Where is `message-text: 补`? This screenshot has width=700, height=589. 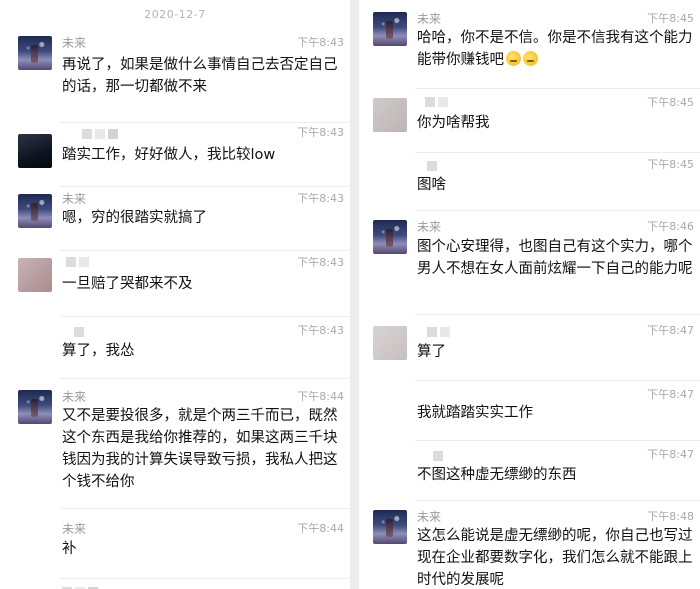
message-text: 补 is located at coordinates (69, 549).